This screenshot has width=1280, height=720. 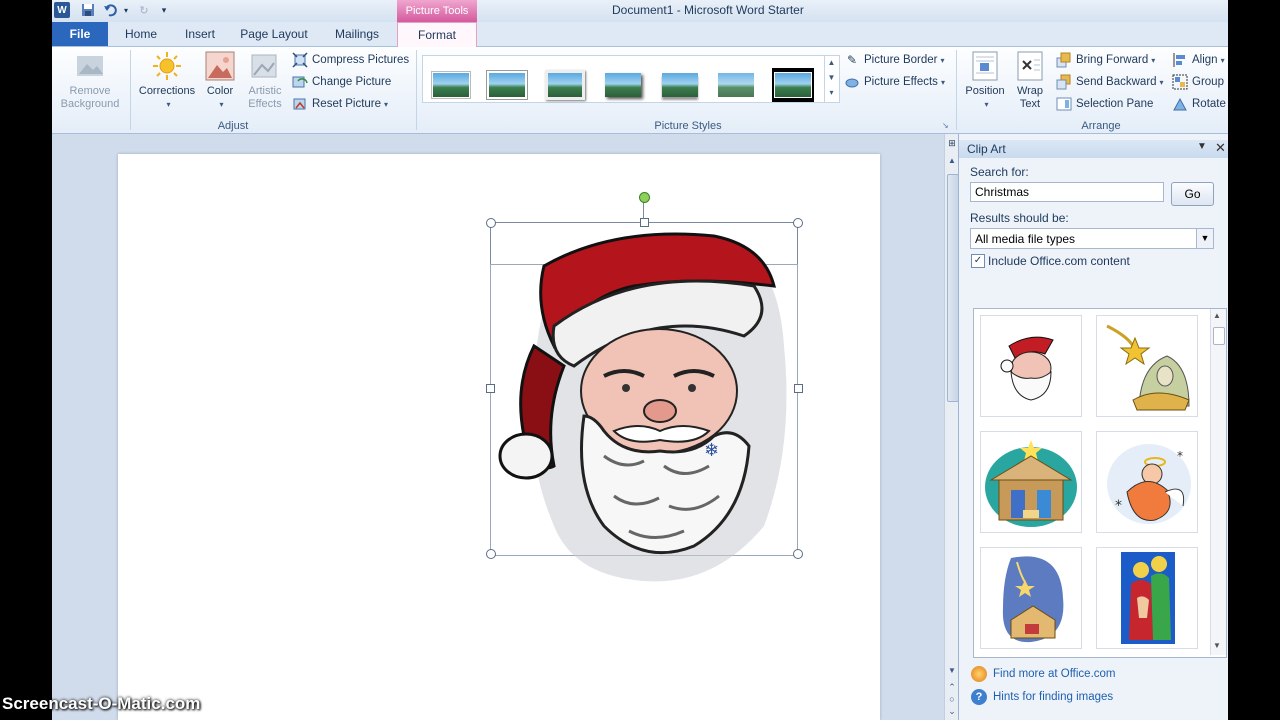 I want to click on include-office-checkbox: ✓, so click(x=978, y=261).